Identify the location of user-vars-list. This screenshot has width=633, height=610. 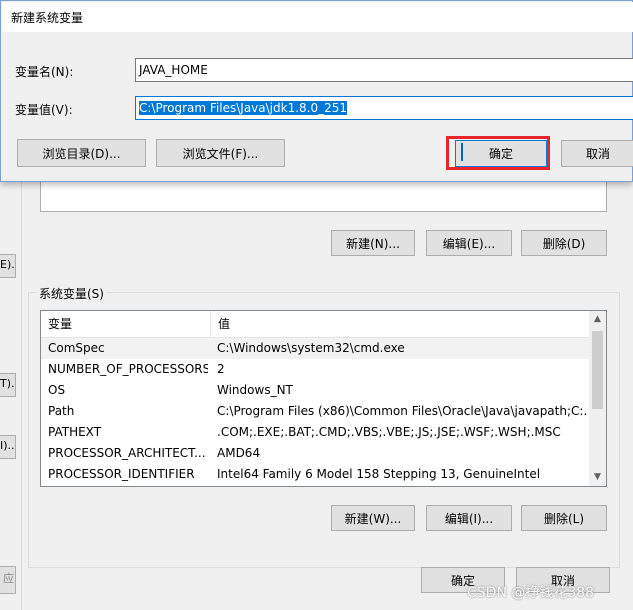
(323, 196).